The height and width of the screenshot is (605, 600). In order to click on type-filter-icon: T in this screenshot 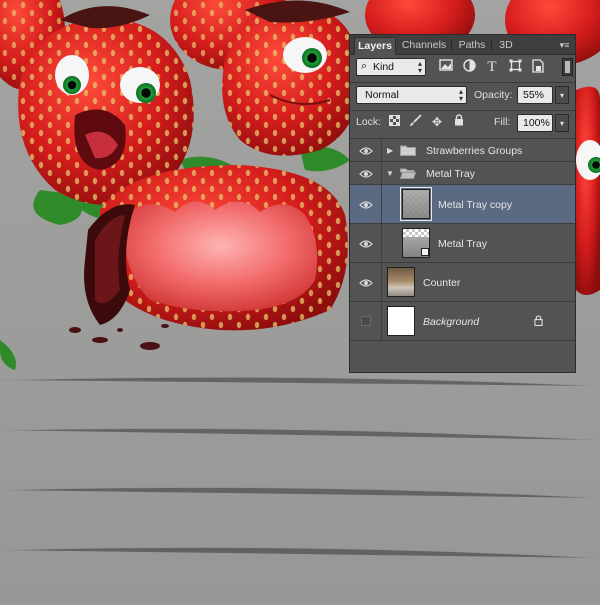, I will do `click(492, 67)`.